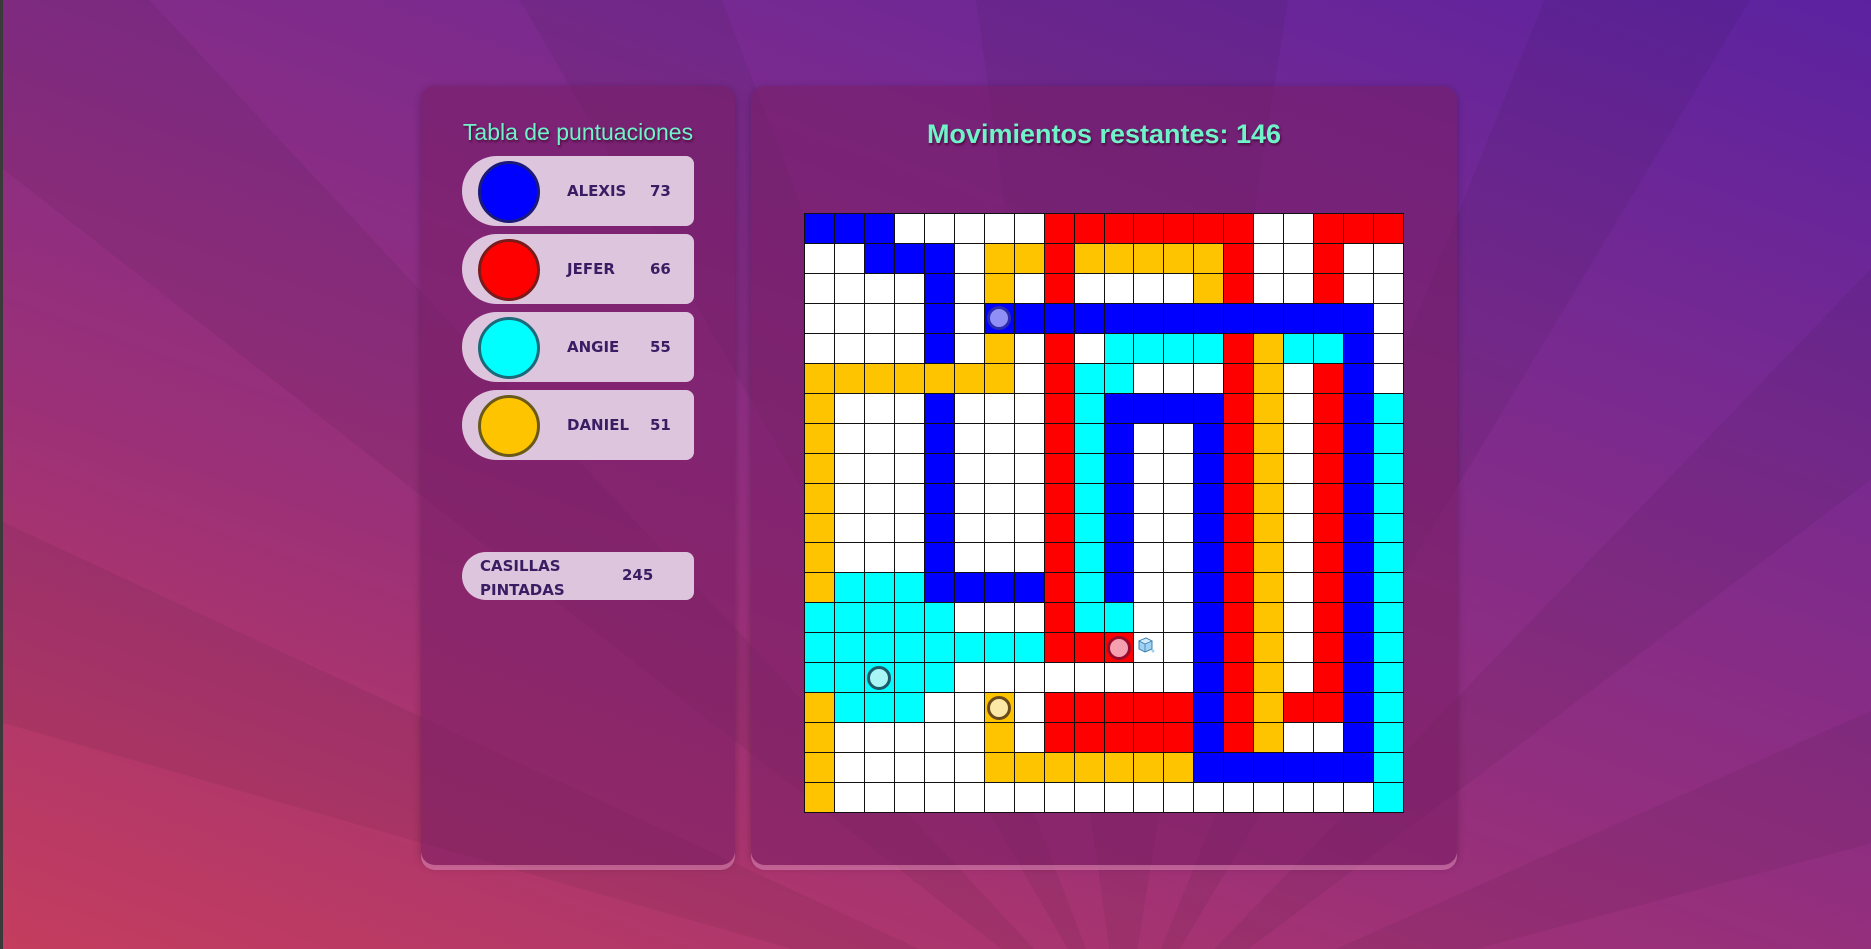 The height and width of the screenshot is (949, 1871). I want to click on player-card-jefer: JEFER 66, so click(578, 269).